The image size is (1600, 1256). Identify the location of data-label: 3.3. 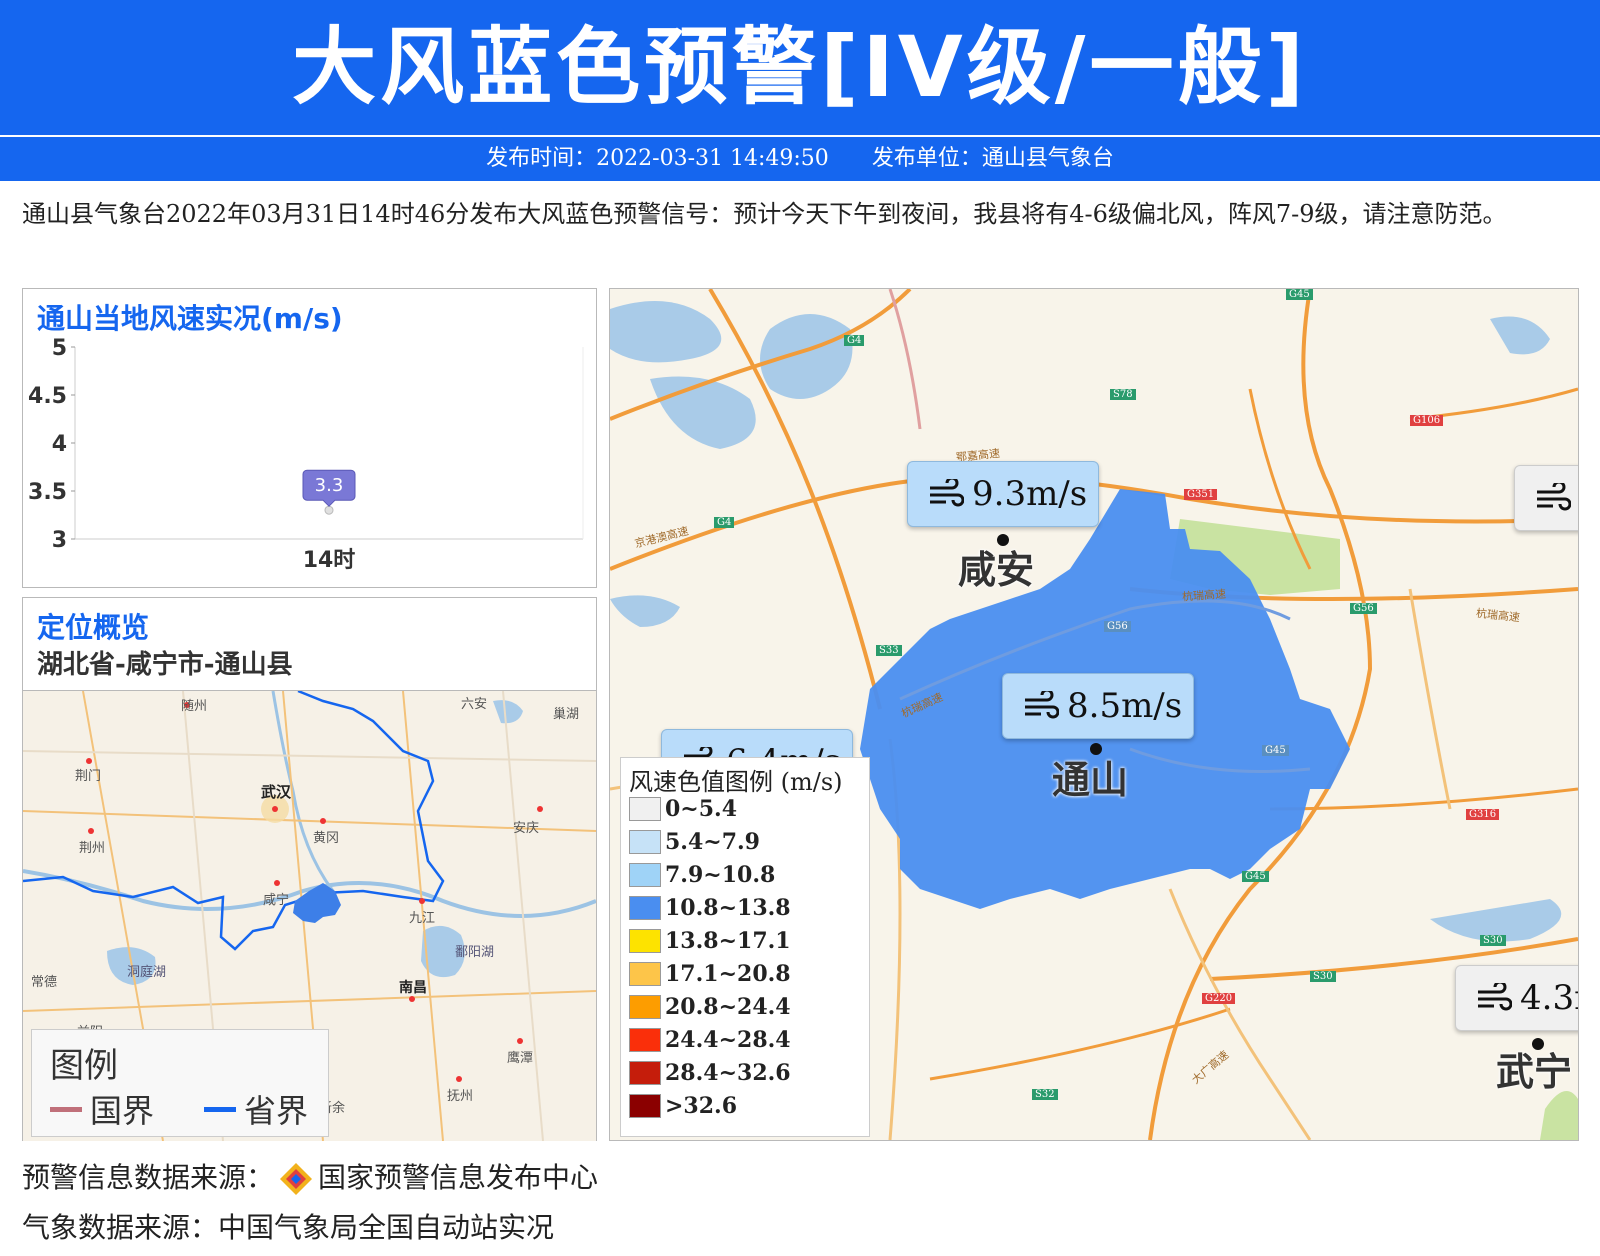
(329, 485).